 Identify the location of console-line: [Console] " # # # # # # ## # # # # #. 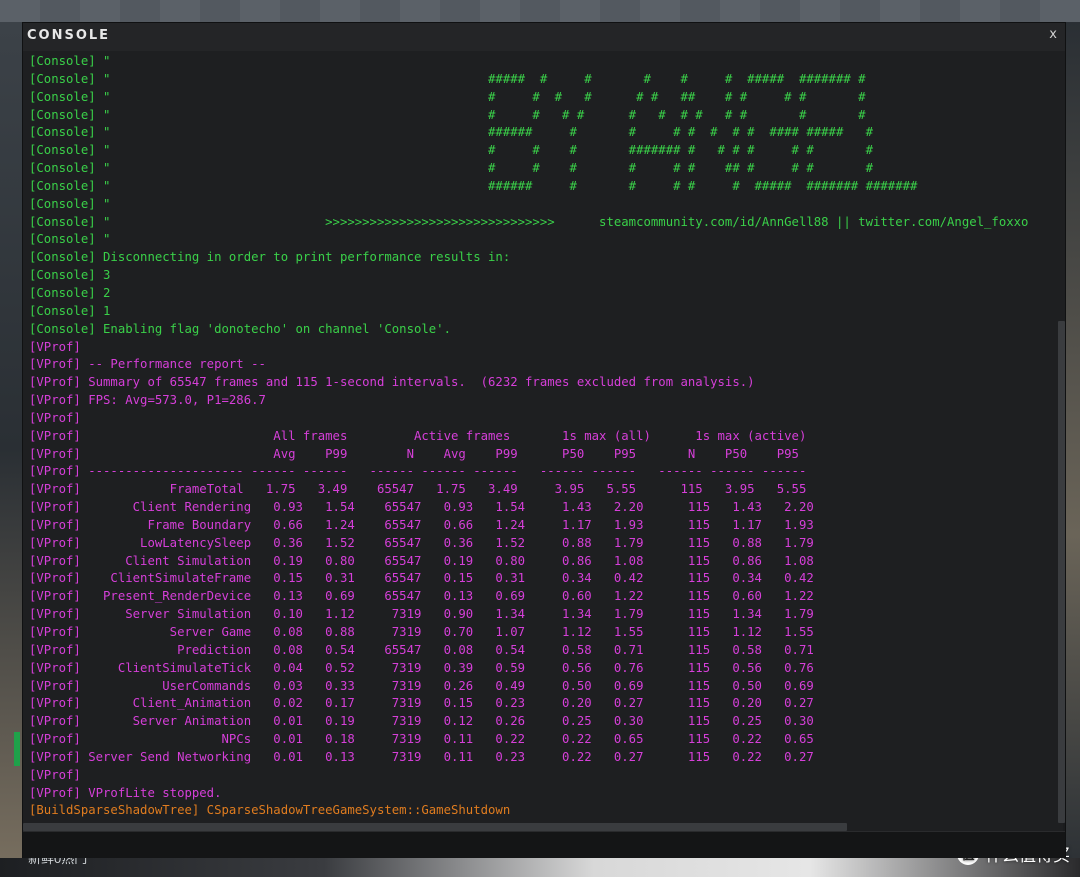
(447, 96).